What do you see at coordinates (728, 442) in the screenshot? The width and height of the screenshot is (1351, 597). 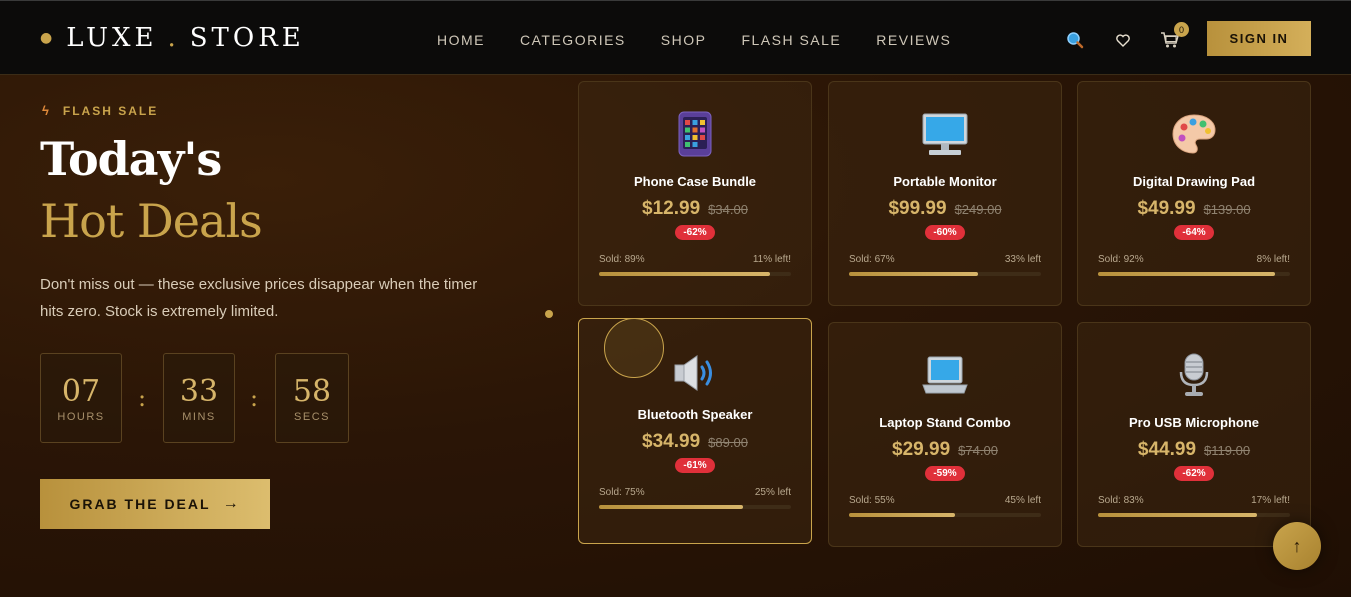 I see `product-old-price: $89.00` at bounding box center [728, 442].